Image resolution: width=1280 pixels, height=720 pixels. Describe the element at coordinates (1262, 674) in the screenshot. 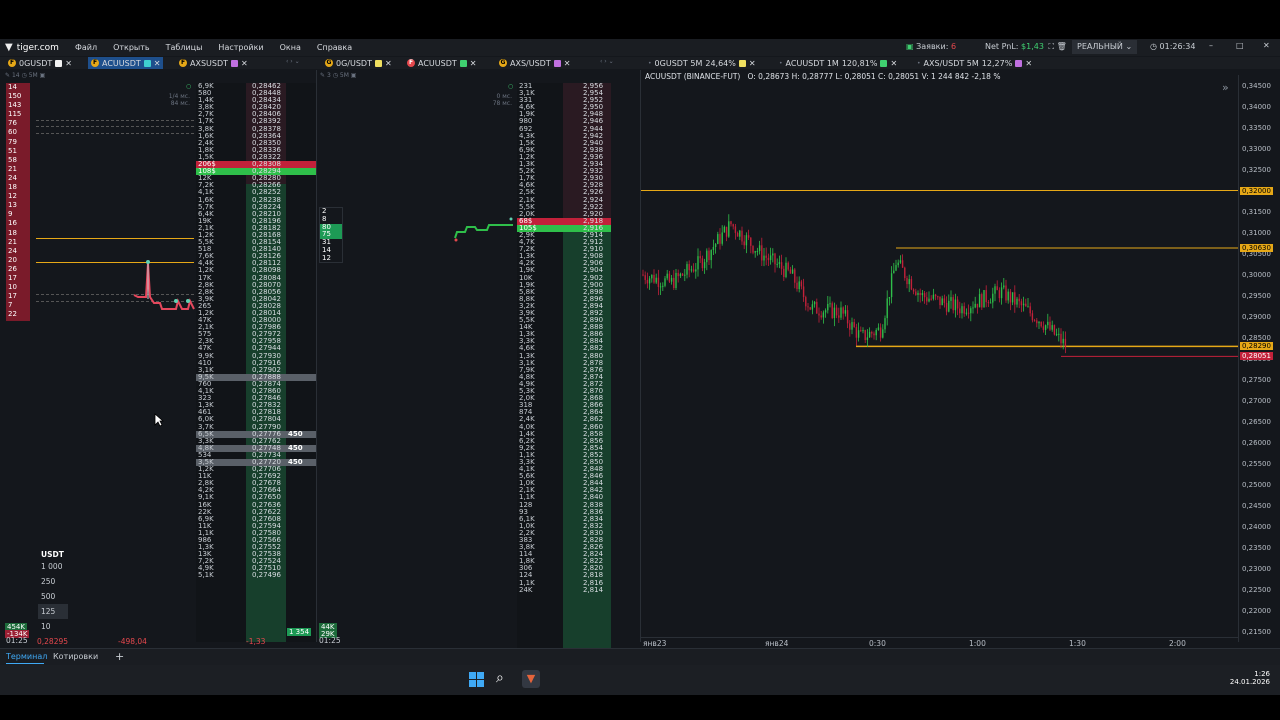

I see `system-time: 1:26` at that location.